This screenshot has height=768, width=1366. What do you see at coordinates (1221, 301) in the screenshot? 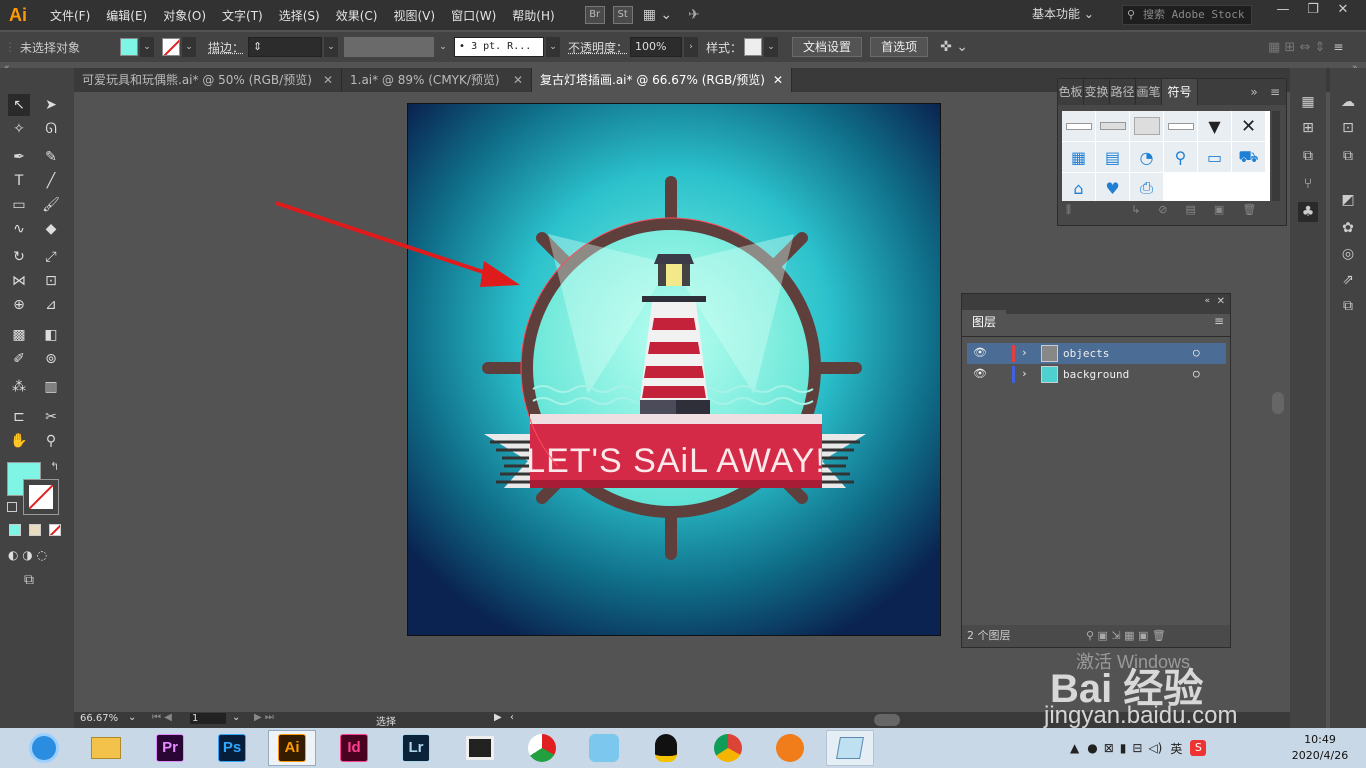
I see `panel-close-icon: ✕` at bounding box center [1221, 301].